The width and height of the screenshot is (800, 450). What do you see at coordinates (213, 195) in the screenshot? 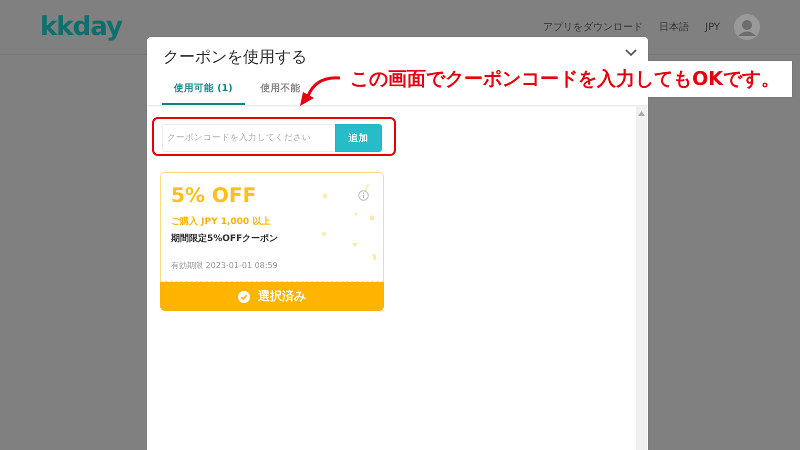
I see `discount-text: 5% OFF` at bounding box center [213, 195].